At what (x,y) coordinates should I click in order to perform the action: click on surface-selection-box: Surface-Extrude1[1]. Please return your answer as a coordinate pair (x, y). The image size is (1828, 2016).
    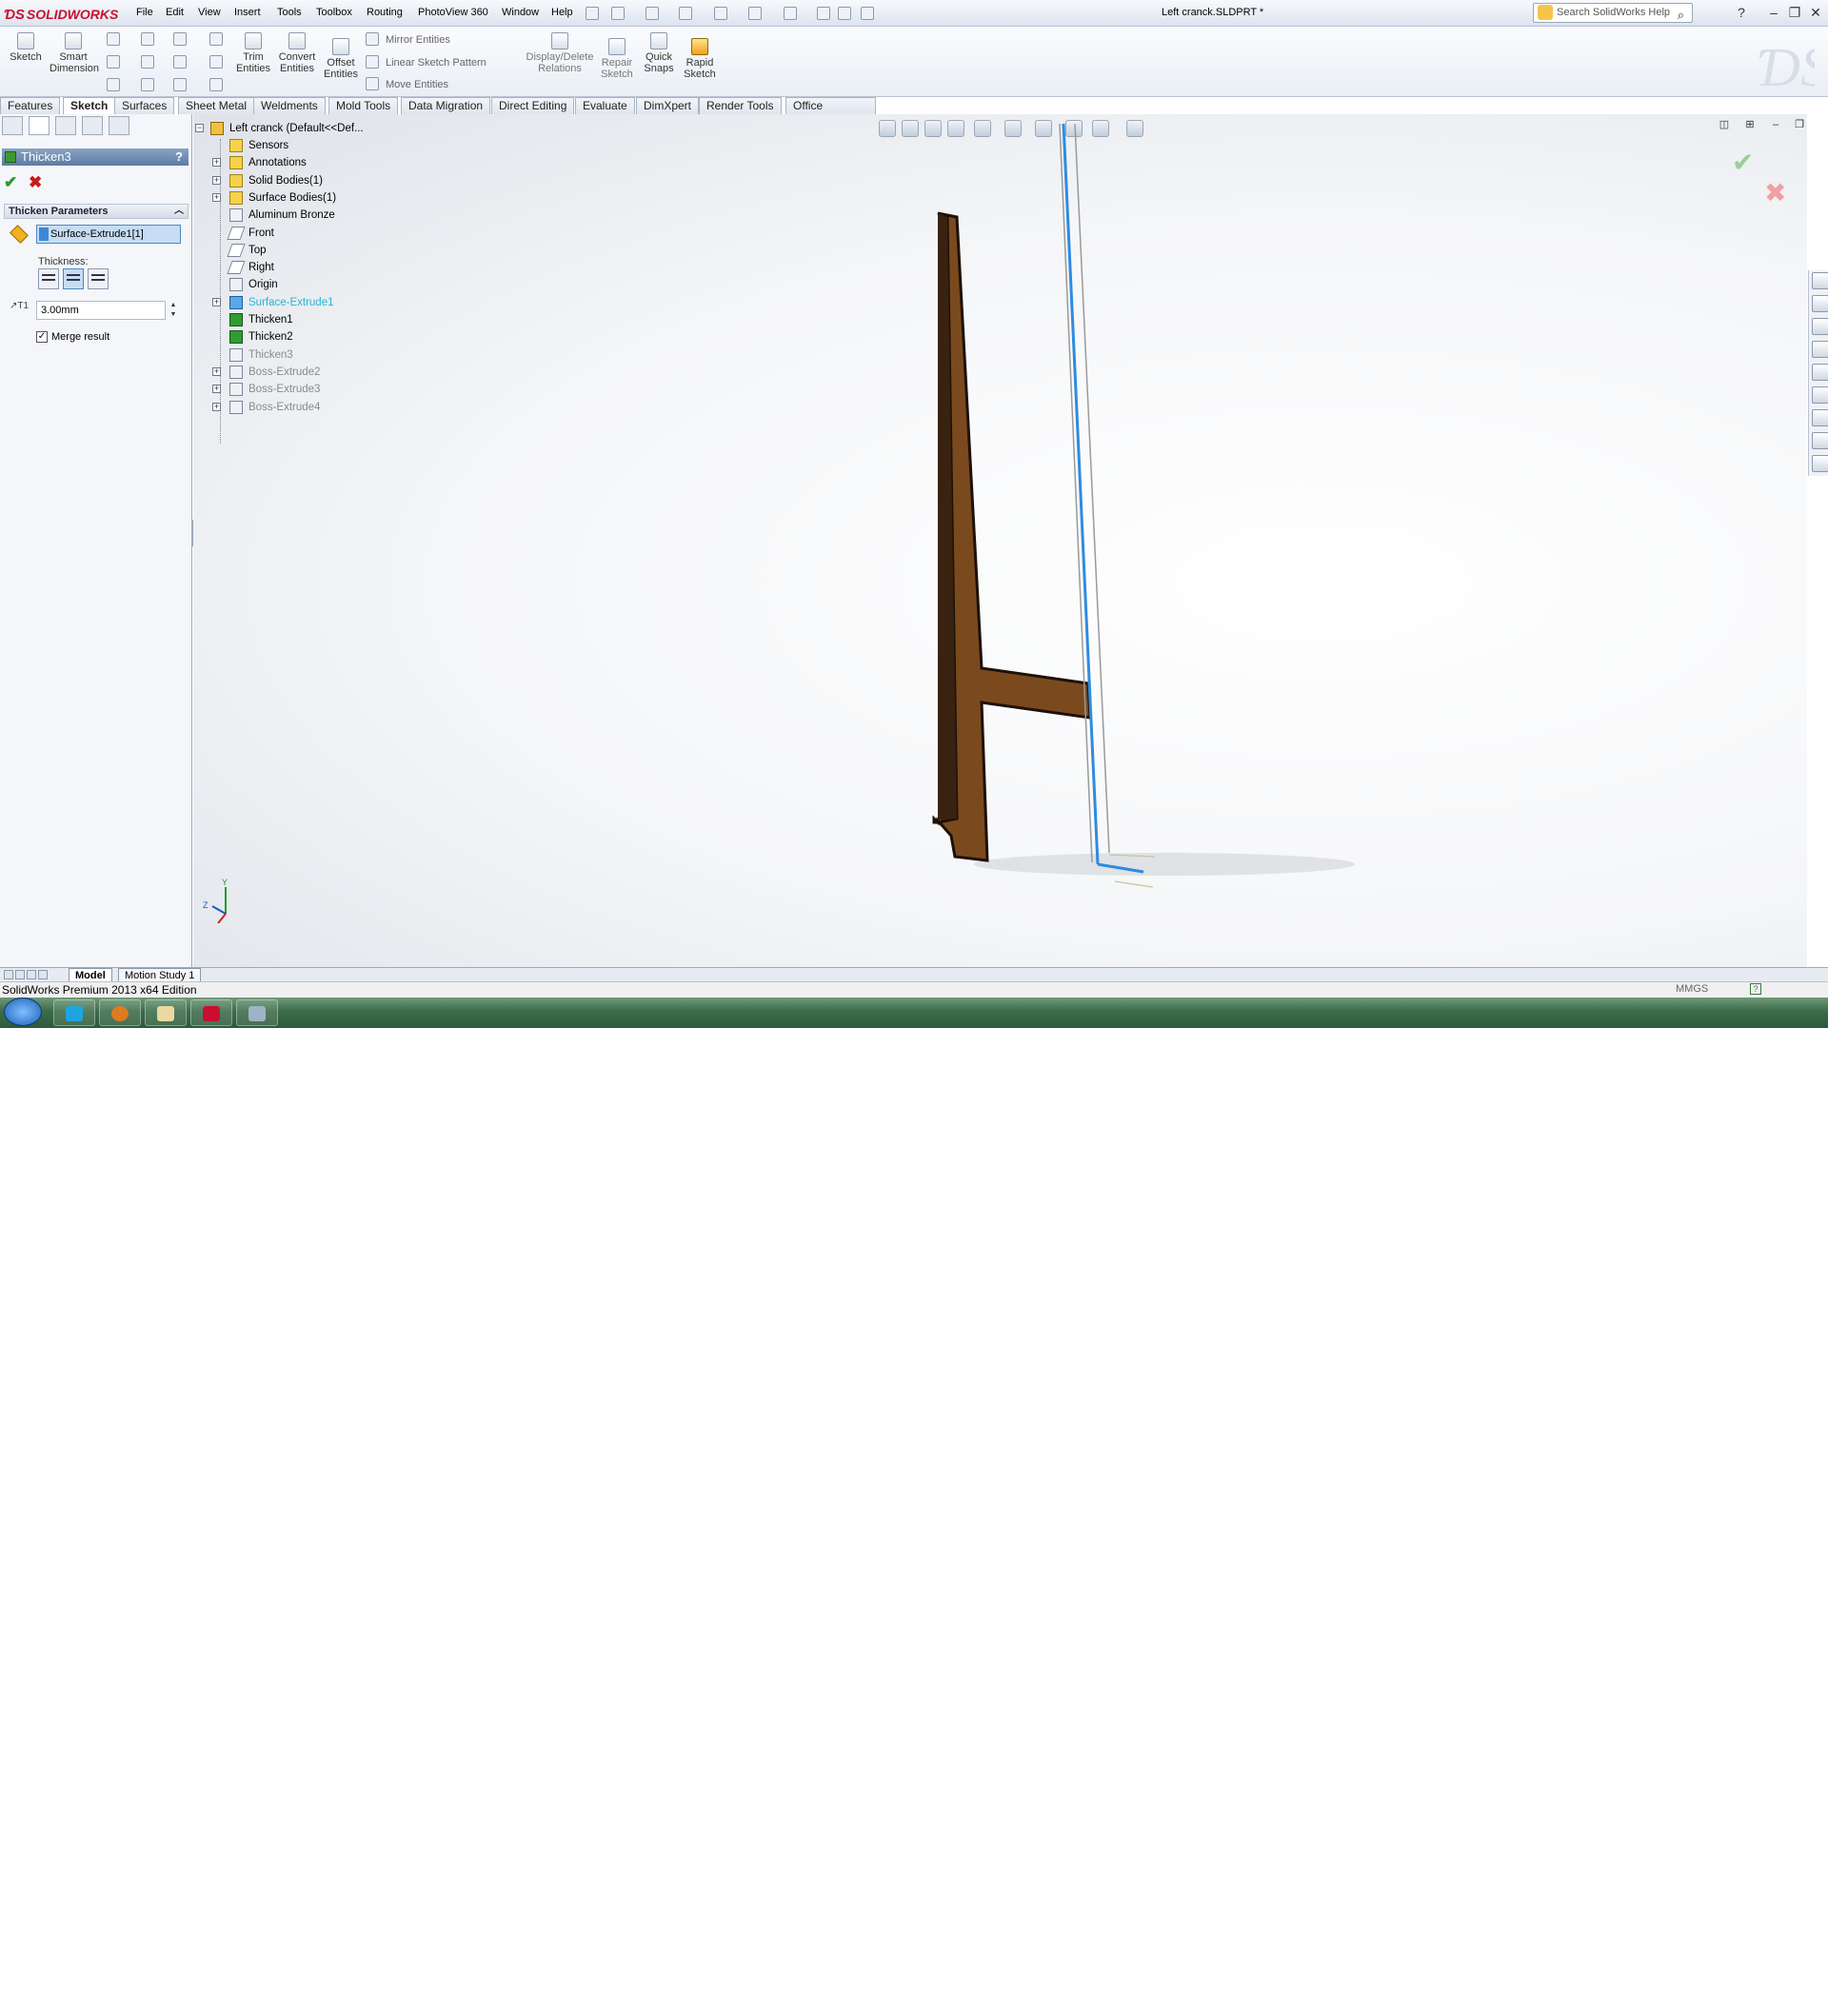
    Looking at the image, I should click on (108, 235).